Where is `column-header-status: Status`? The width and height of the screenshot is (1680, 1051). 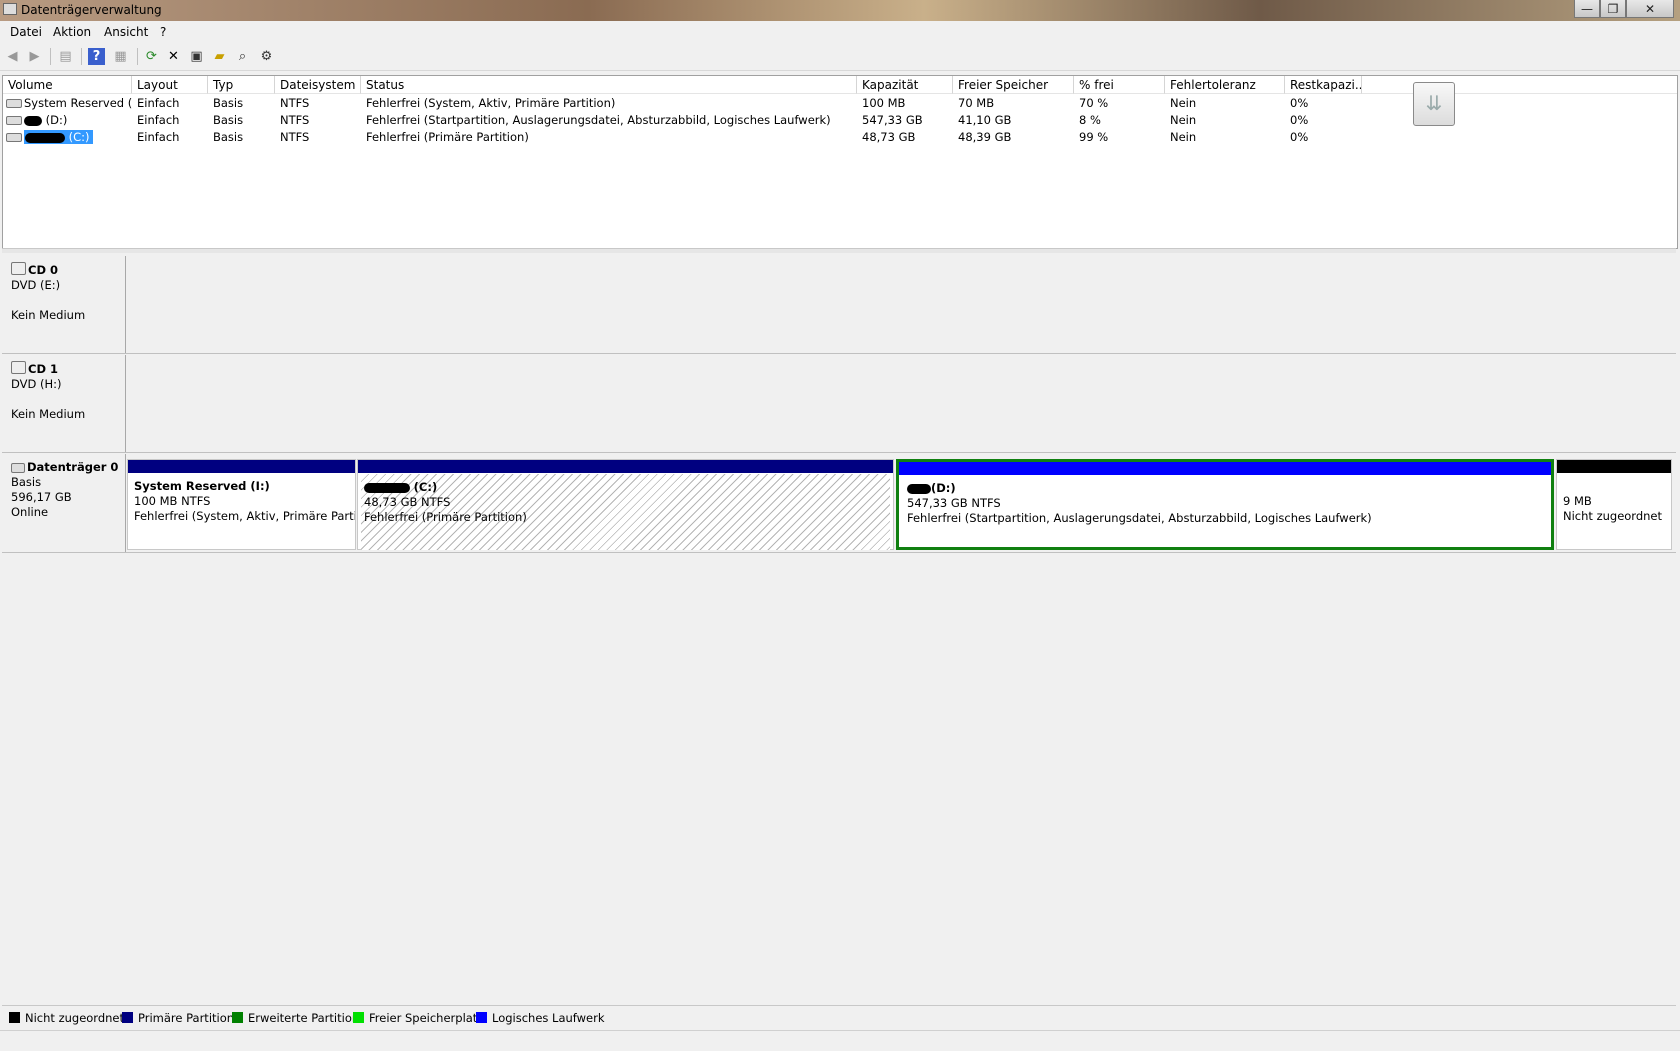
column-header-status: Status is located at coordinates (609, 85).